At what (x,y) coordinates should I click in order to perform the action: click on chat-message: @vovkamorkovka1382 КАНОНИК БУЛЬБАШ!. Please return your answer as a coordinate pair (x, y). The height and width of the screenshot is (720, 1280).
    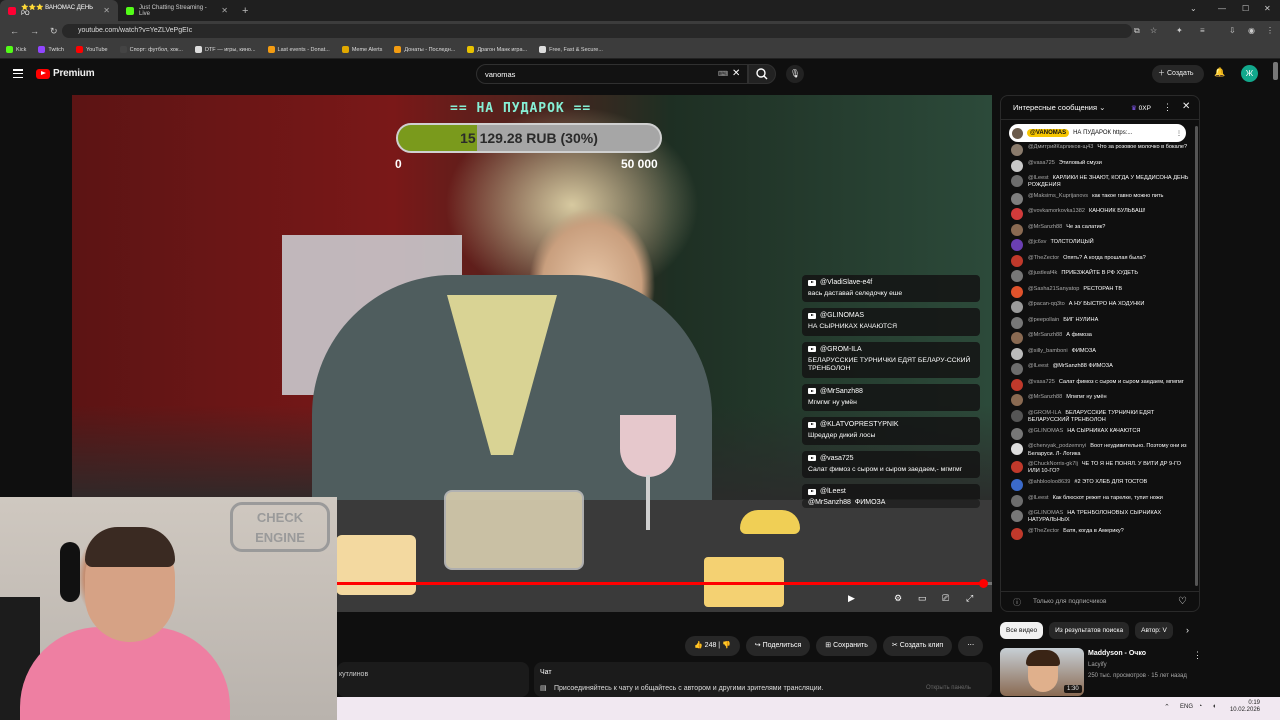
    Looking at the image, I should click on (1100, 214).